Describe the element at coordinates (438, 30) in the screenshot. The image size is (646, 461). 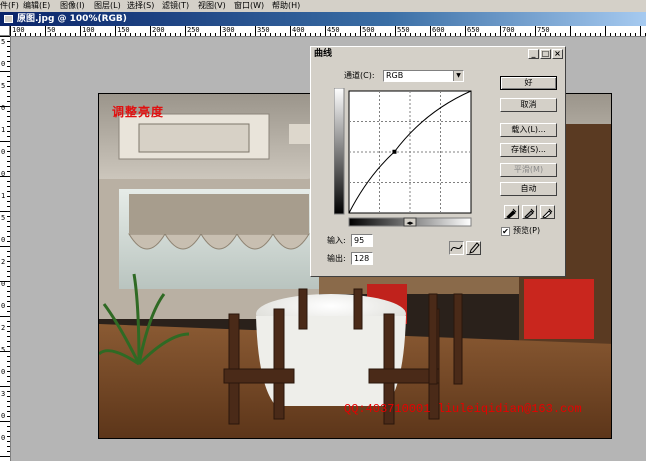
I see `ruler-label: 600` at that location.